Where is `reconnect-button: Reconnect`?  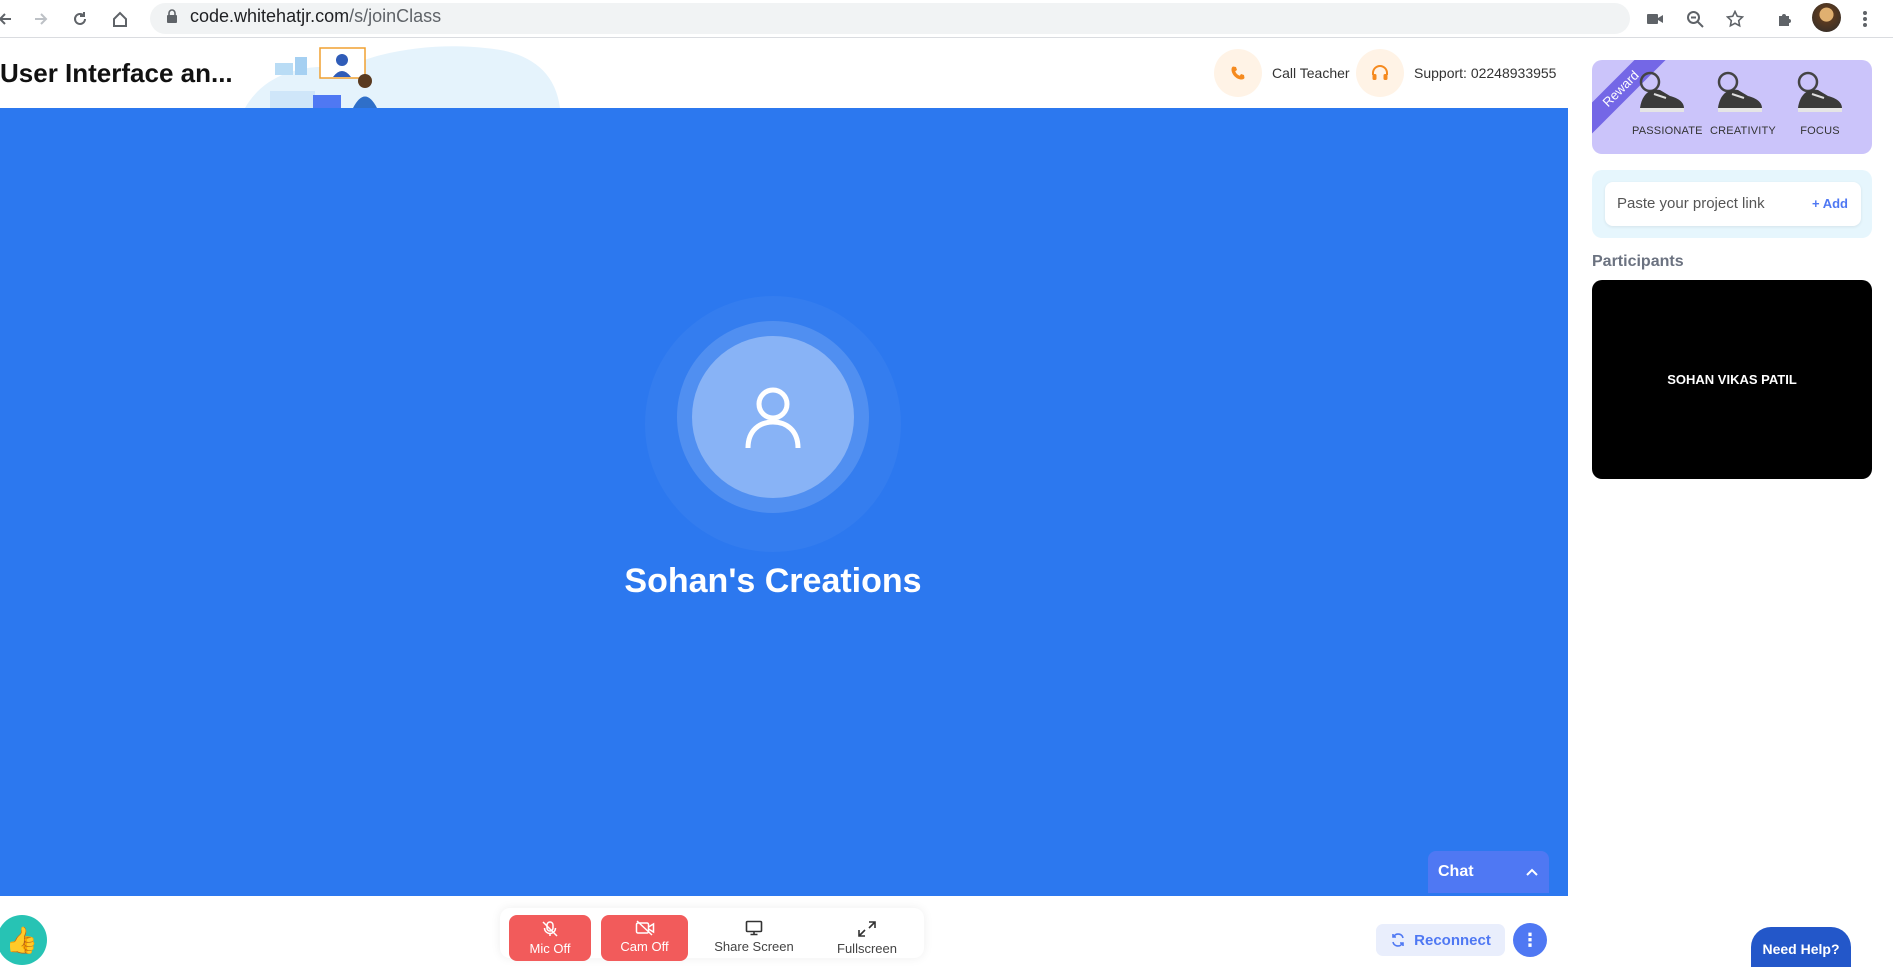
reconnect-button: Reconnect is located at coordinates (1440, 940).